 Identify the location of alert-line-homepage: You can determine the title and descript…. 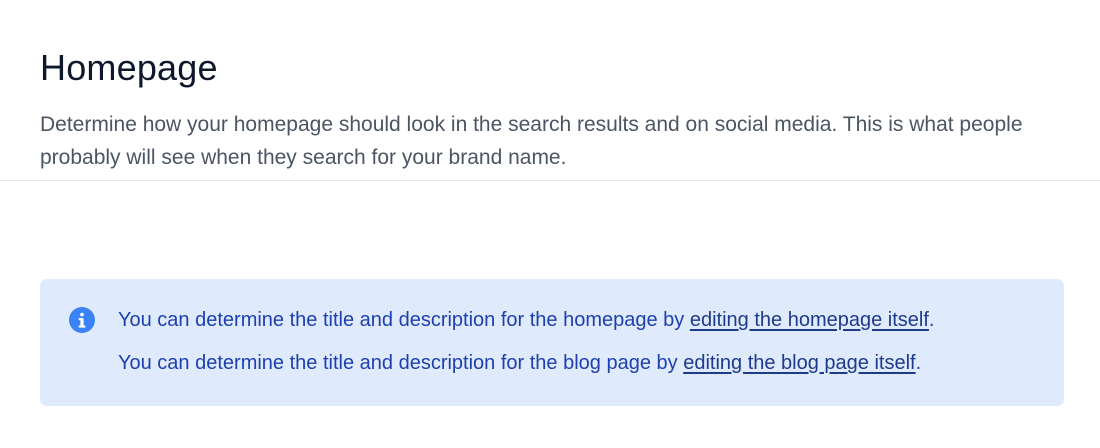
(526, 320).